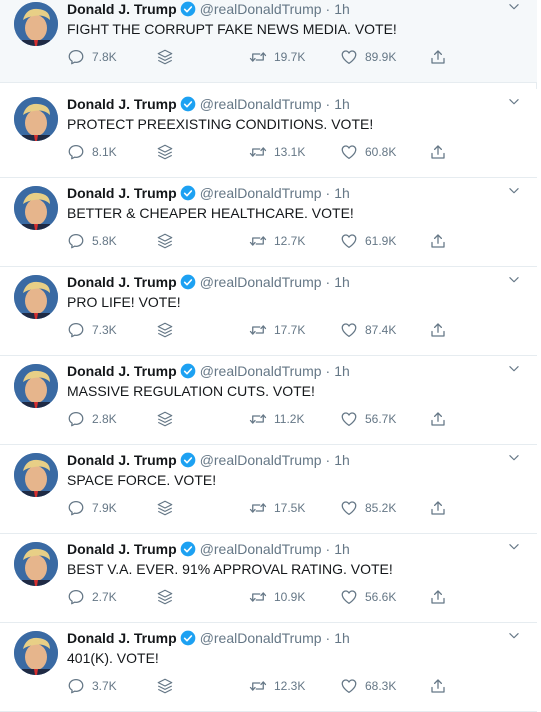  What do you see at coordinates (284, 152) in the screenshot?
I see `retweet-button: 13.1K` at bounding box center [284, 152].